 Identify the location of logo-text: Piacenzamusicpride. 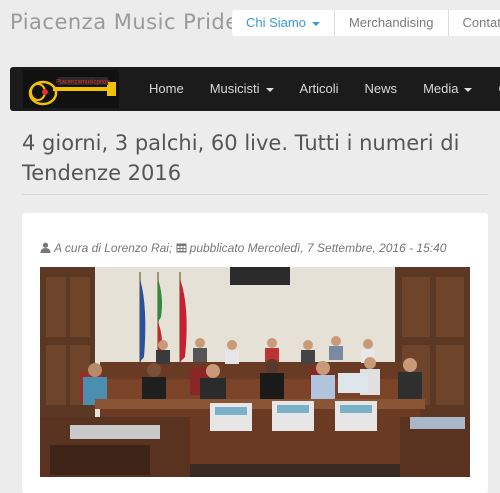
(83, 83).